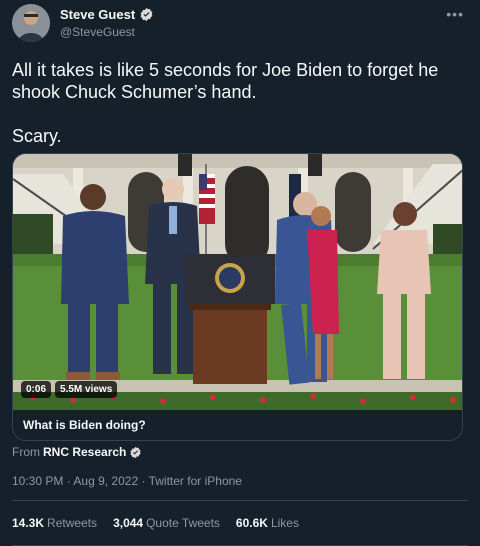 The height and width of the screenshot is (546, 480). I want to click on attribution-prefix: From, so click(26, 452).